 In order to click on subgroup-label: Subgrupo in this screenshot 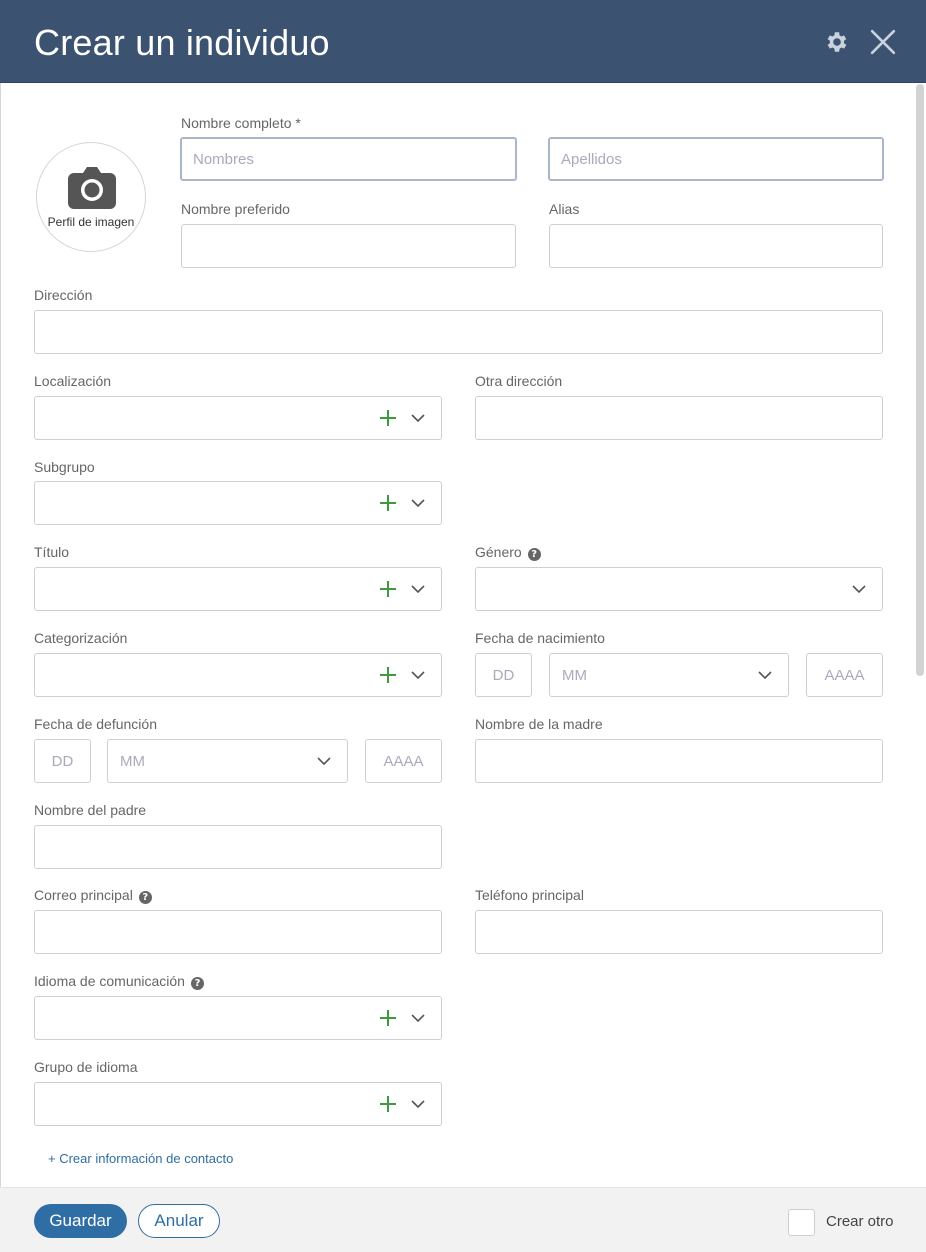, I will do `click(64, 467)`.